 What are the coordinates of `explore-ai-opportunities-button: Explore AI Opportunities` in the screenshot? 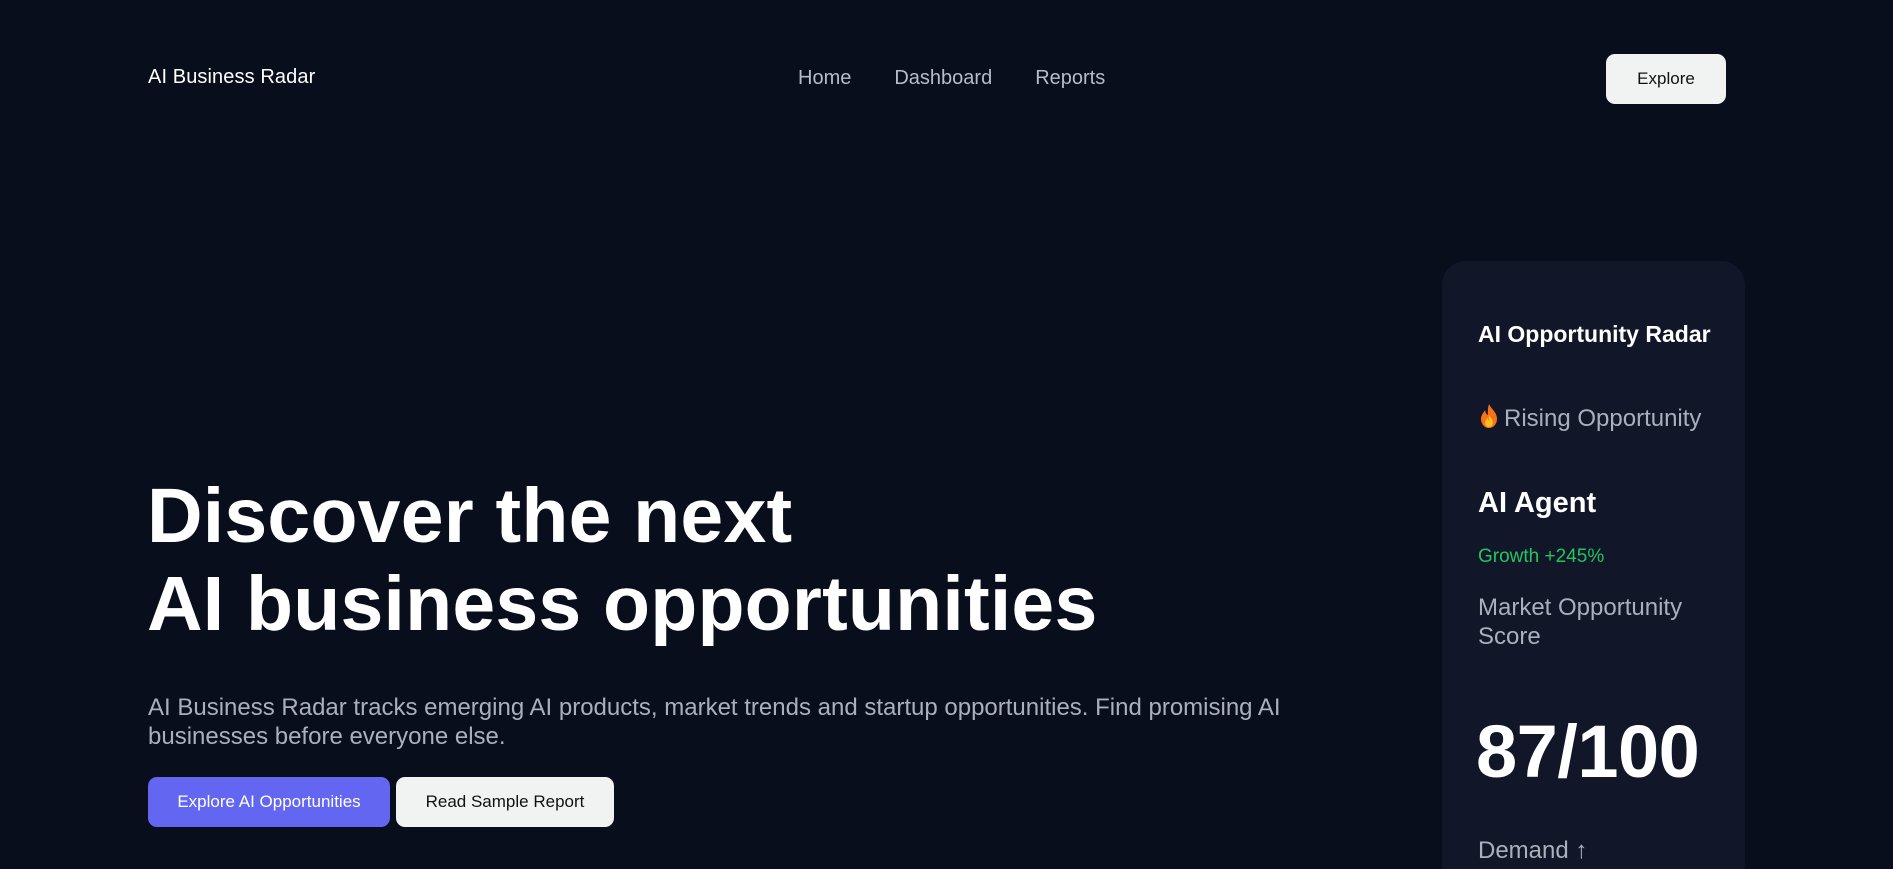 It's located at (269, 802).